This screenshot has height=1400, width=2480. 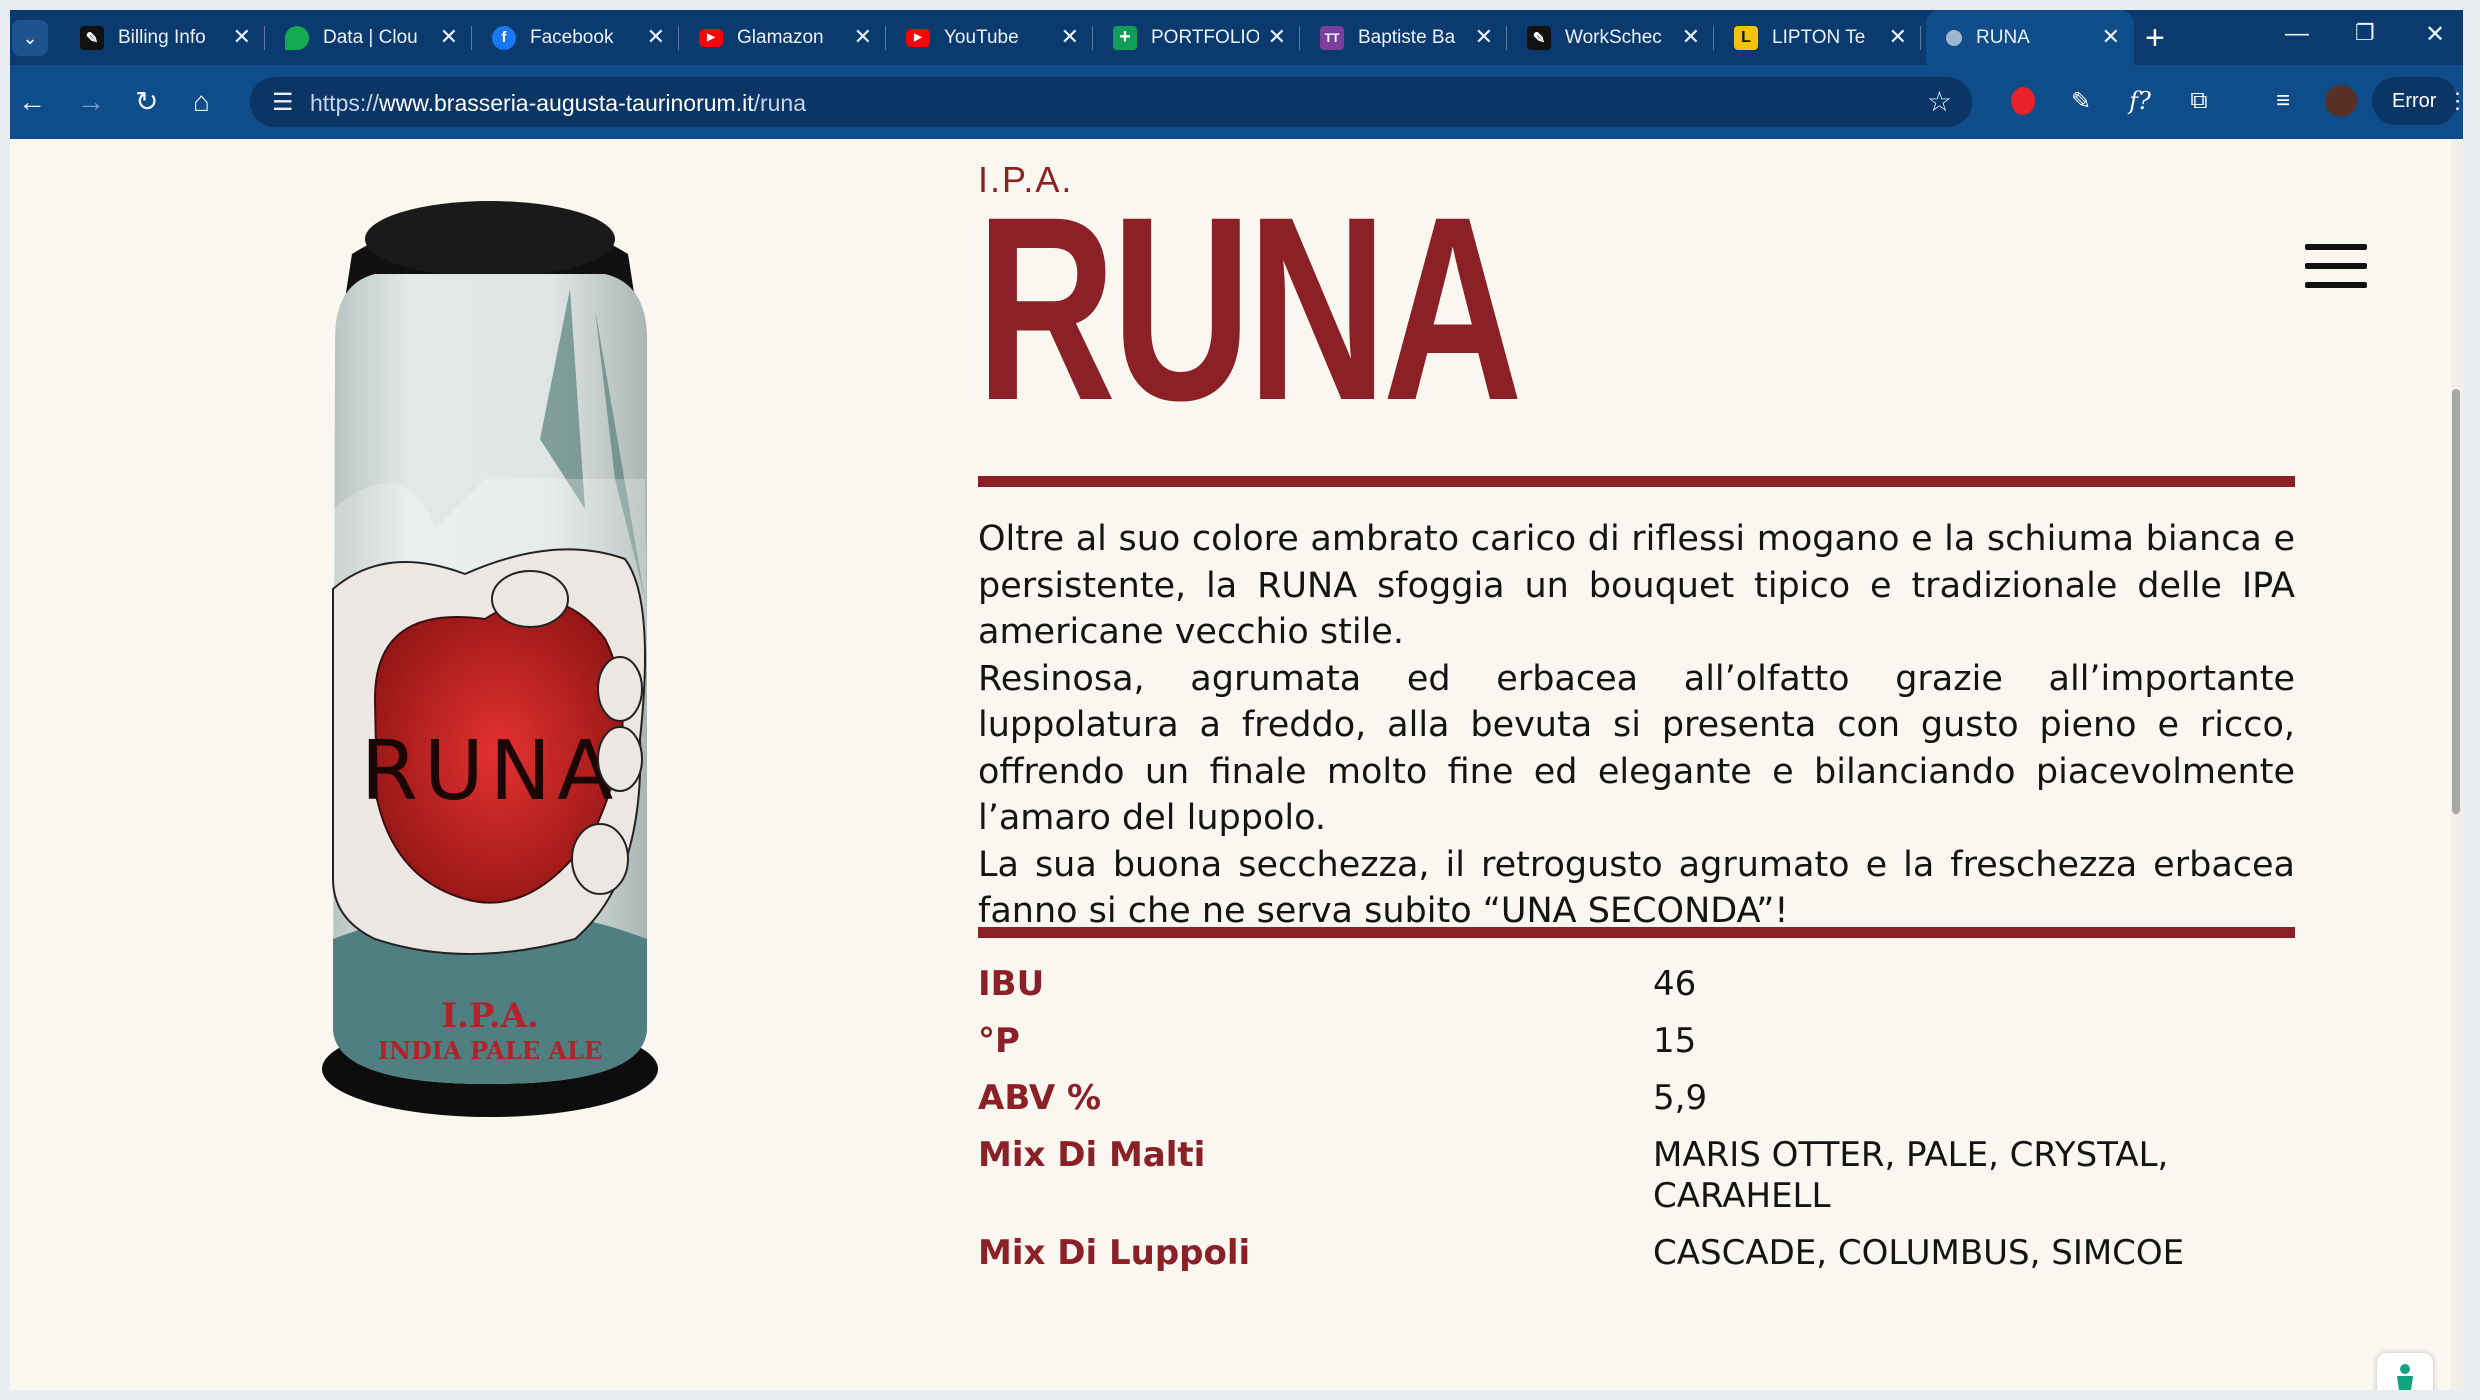 I want to click on media-controls-icon: ≡, so click(x=2283, y=101).